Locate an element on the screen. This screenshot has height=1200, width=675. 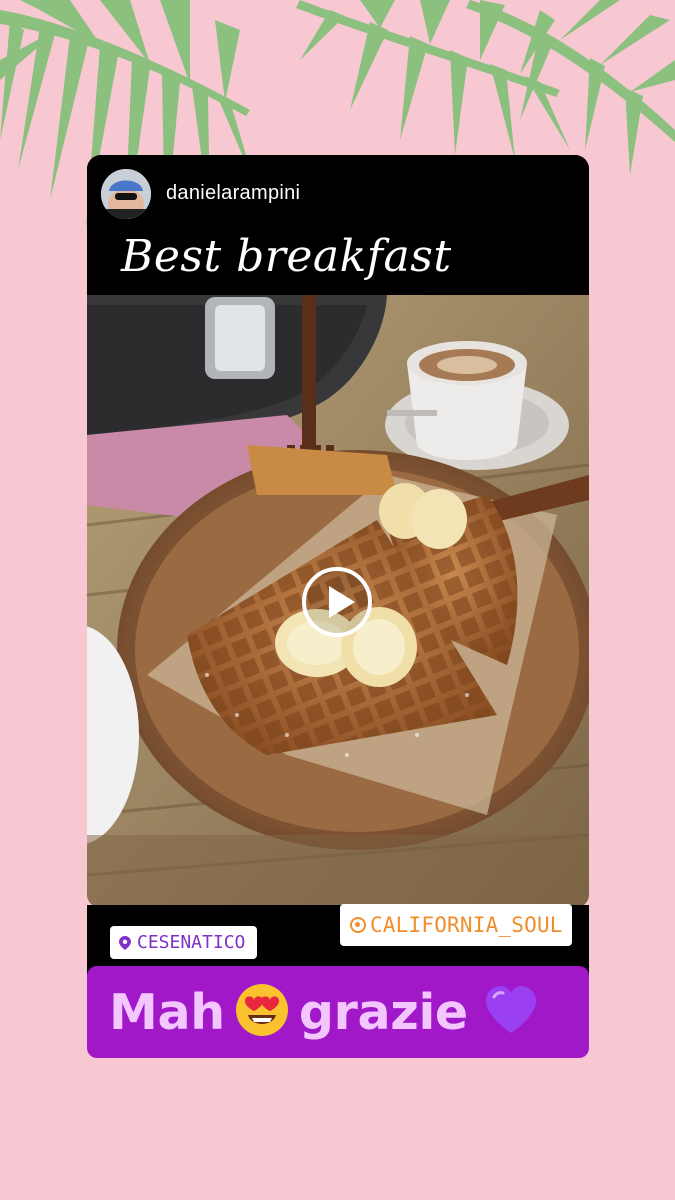
username: danielarampini is located at coordinates (233, 193).